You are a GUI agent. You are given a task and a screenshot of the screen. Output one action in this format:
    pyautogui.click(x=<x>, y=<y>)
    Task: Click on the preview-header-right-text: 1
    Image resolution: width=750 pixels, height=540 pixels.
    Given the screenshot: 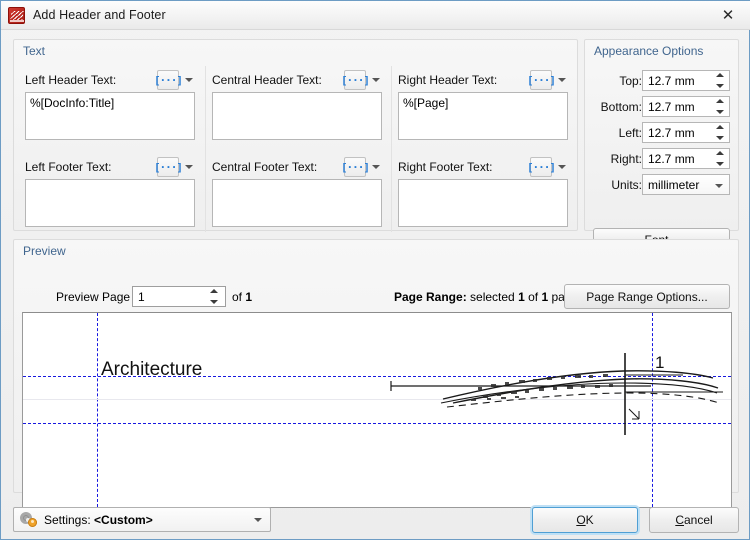 What is the action you would take?
    pyautogui.click(x=660, y=362)
    